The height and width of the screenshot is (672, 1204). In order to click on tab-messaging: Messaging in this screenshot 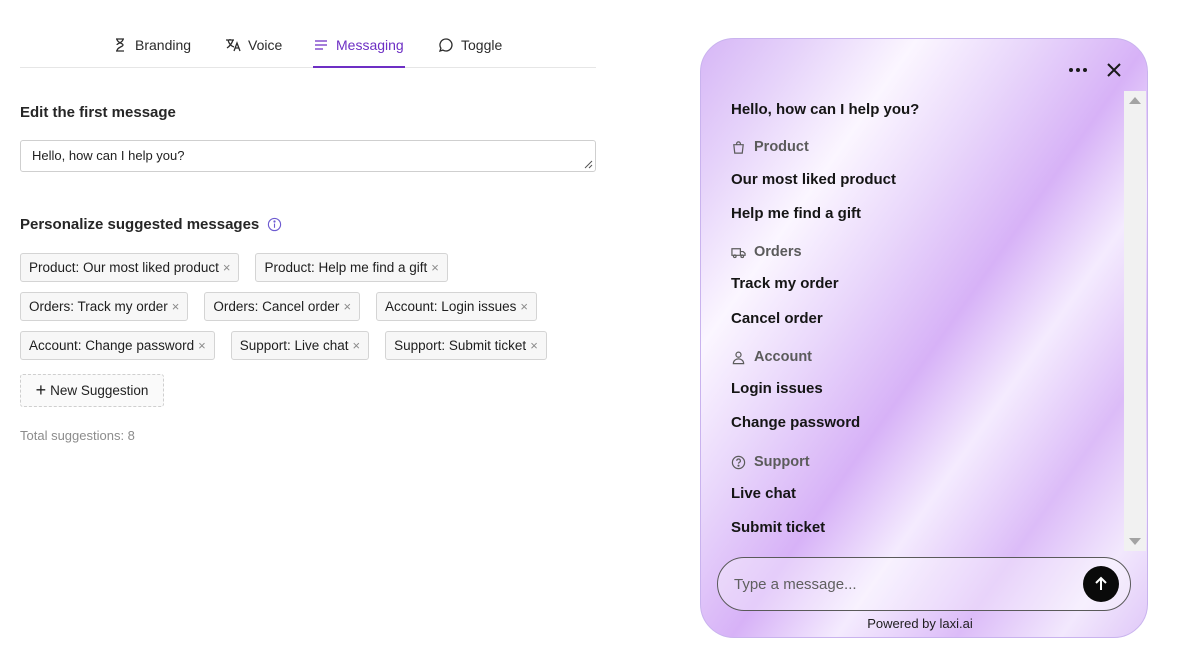, I will do `click(359, 49)`.